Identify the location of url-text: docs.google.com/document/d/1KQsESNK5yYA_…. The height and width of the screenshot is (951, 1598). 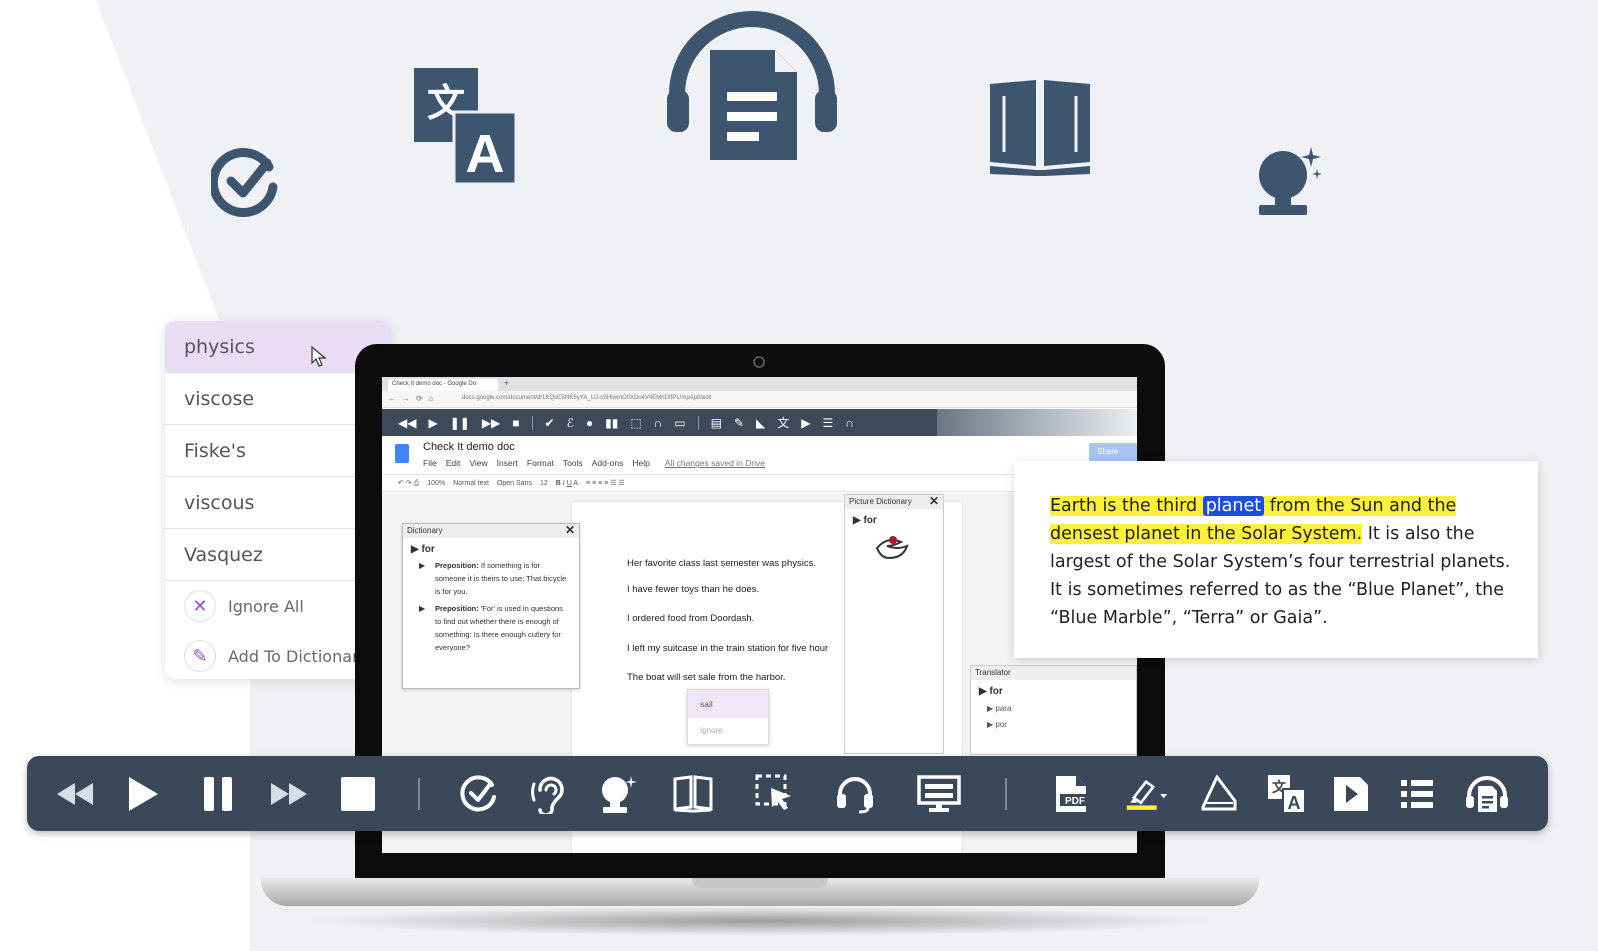
(587, 398).